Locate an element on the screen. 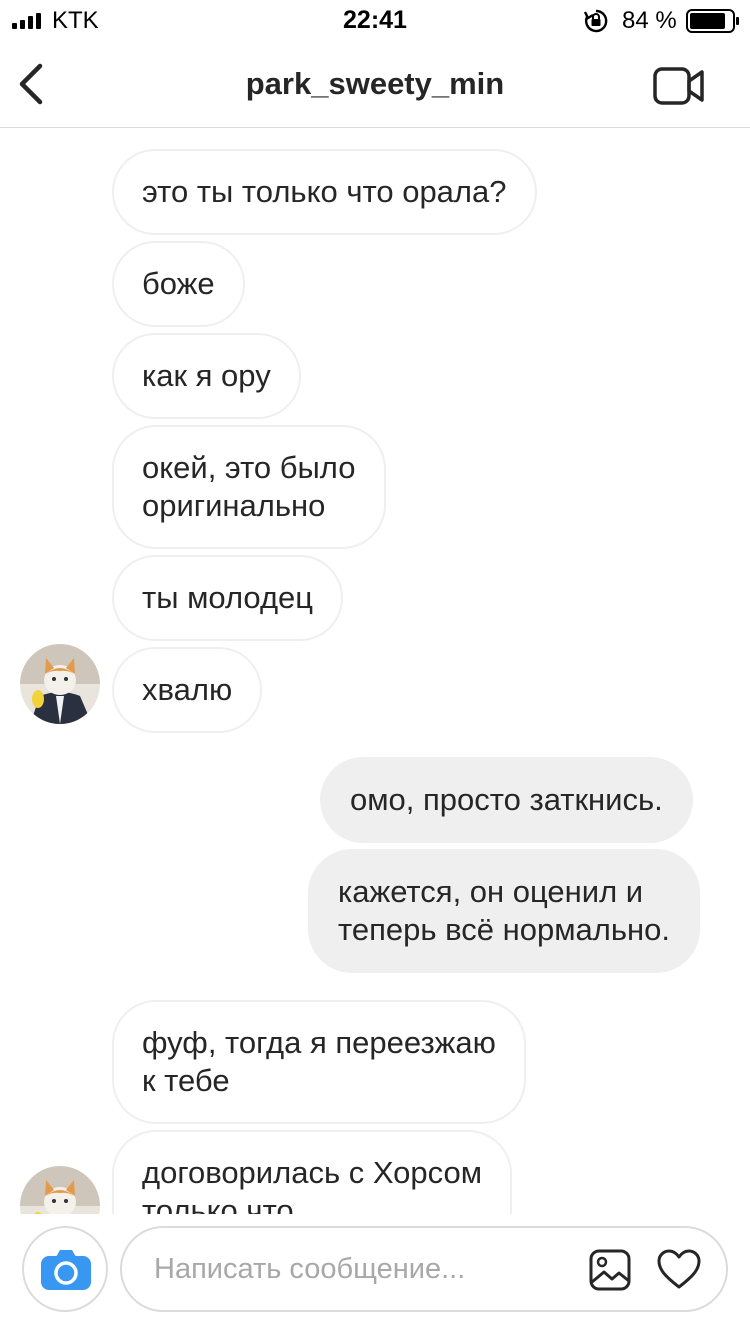  camera-button is located at coordinates (65, 1269).